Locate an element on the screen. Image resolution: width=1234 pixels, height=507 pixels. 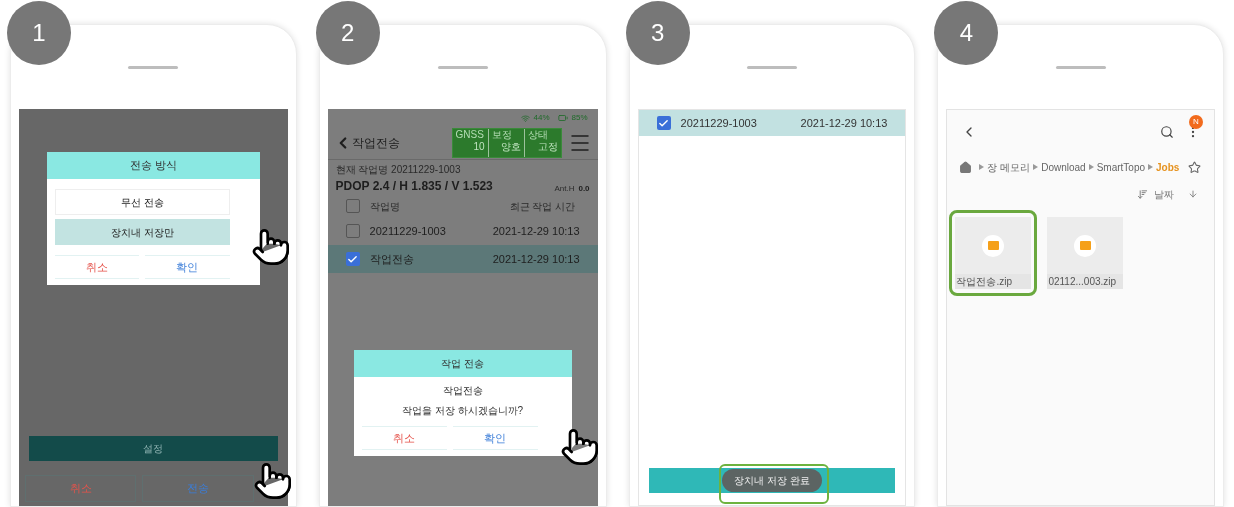
gnss-label: GNSS is located at coordinates (470, 134).